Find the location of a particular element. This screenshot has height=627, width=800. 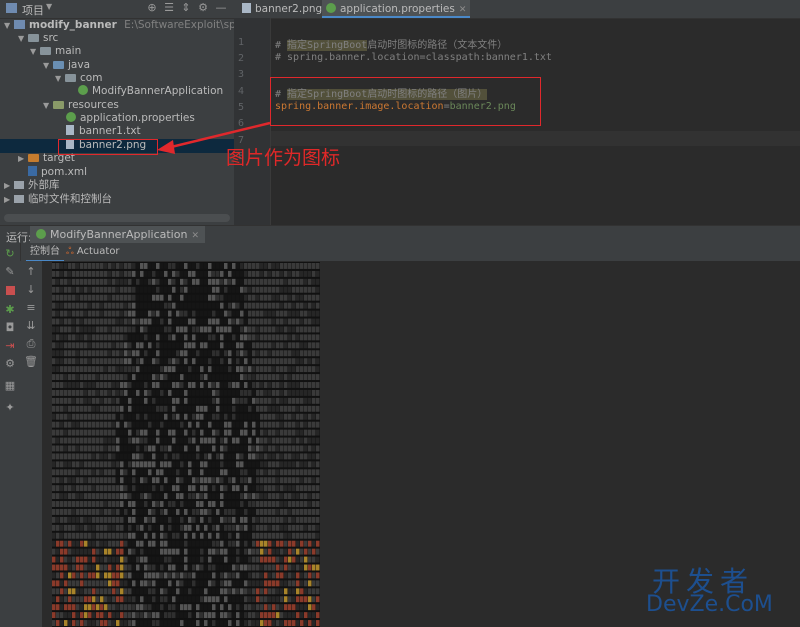

pin-icon: ✦ is located at coordinates (10, 408).